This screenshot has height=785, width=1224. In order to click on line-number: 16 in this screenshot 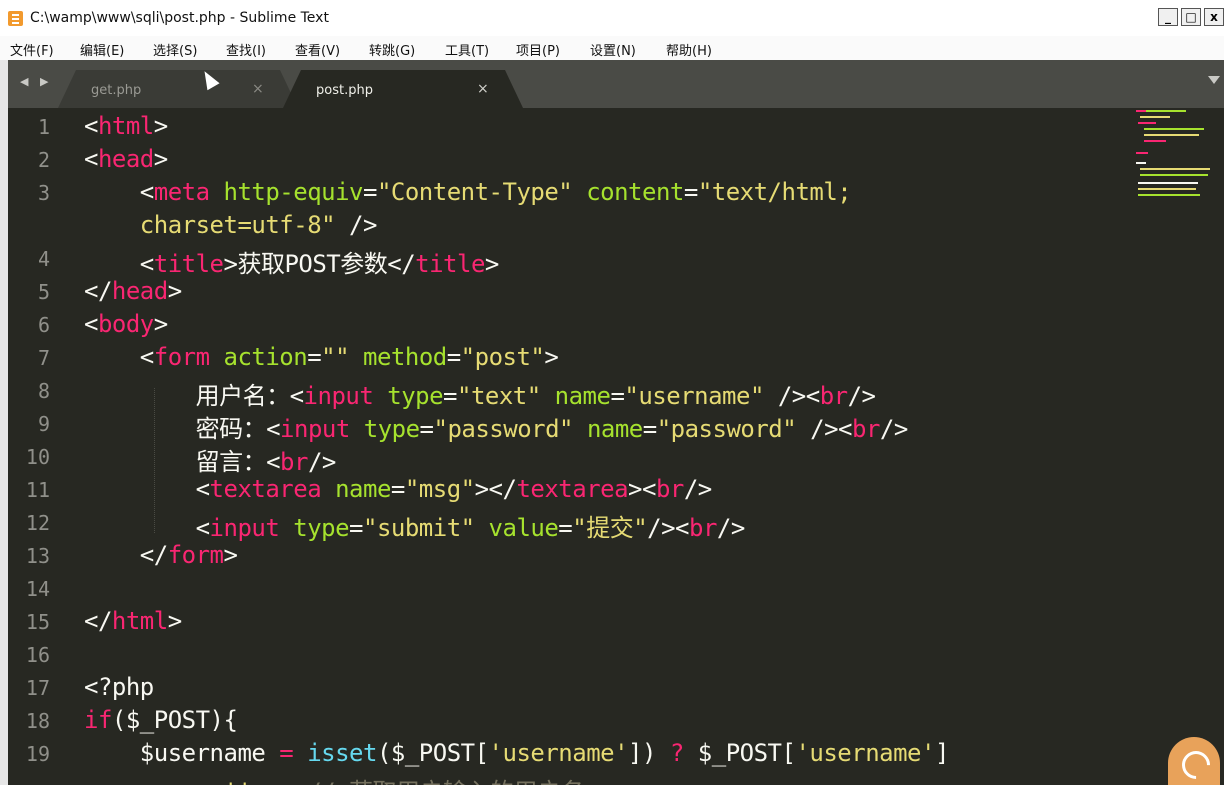, I will do `click(37, 655)`.